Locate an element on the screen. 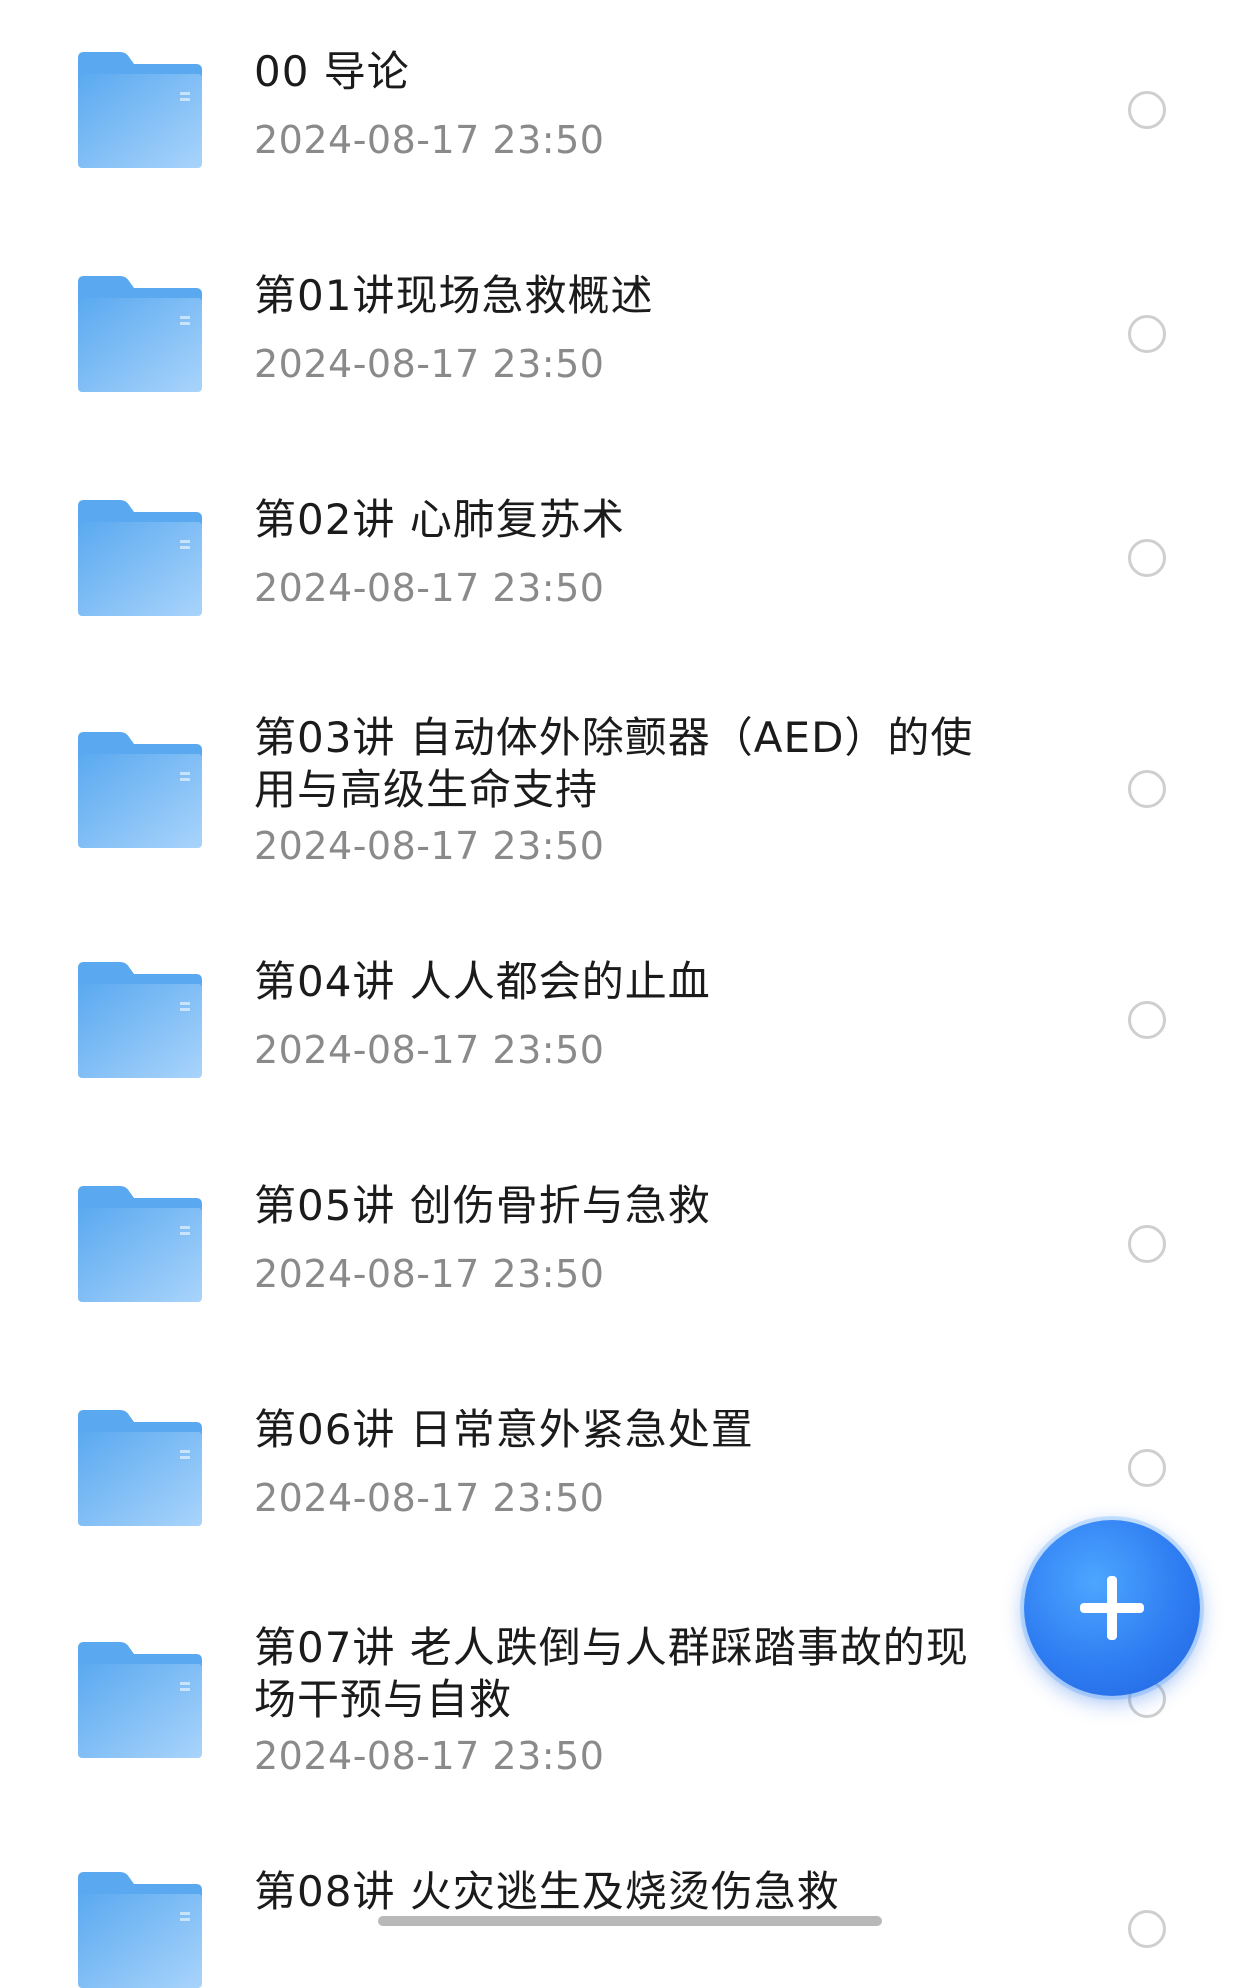  item-title: 第01讲现场急救概述 is located at coordinates (454, 295).